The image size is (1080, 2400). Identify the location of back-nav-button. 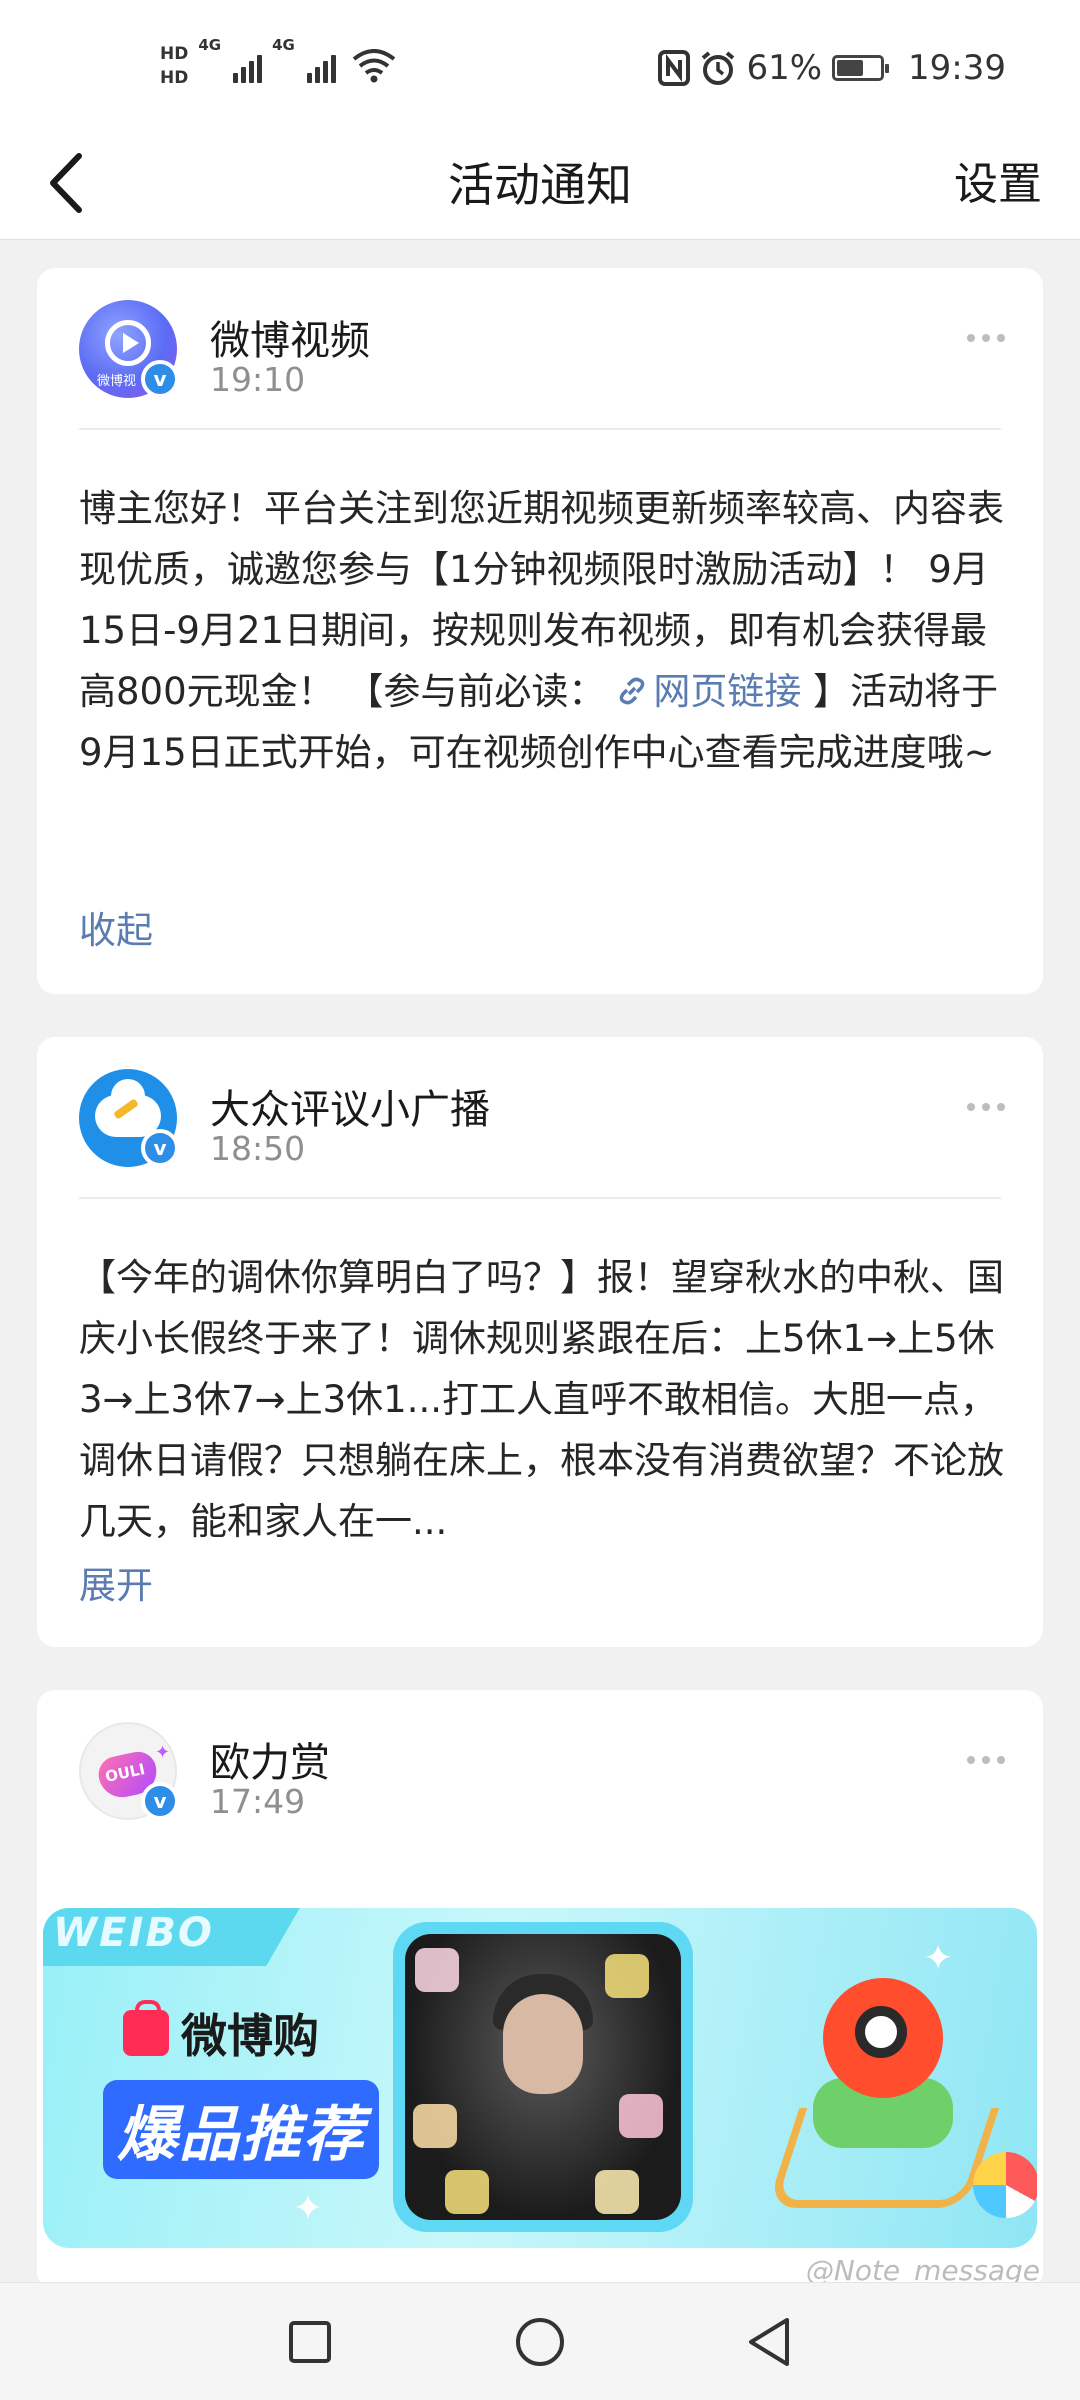
(770, 2342).